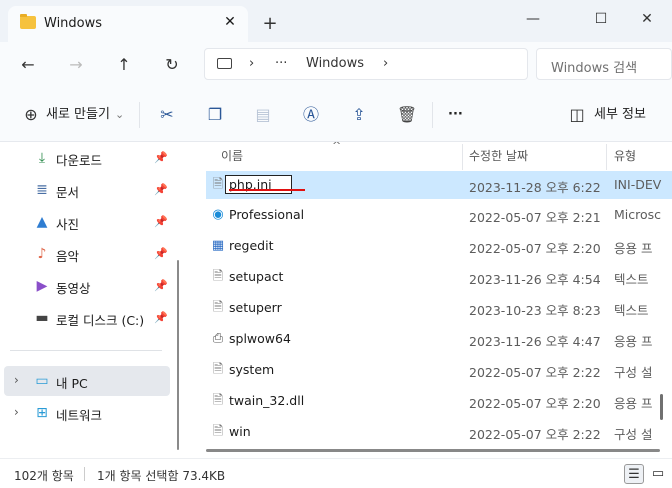 Image resolution: width=672 pixels, height=488 pixels. I want to click on refresh-button: ↻, so click(172, 65).